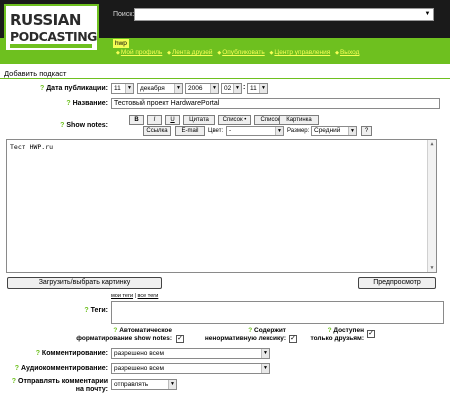 Image resolution: width=450 pixels, height=400 pixels. I want to click on search-input, so click(284, 14).